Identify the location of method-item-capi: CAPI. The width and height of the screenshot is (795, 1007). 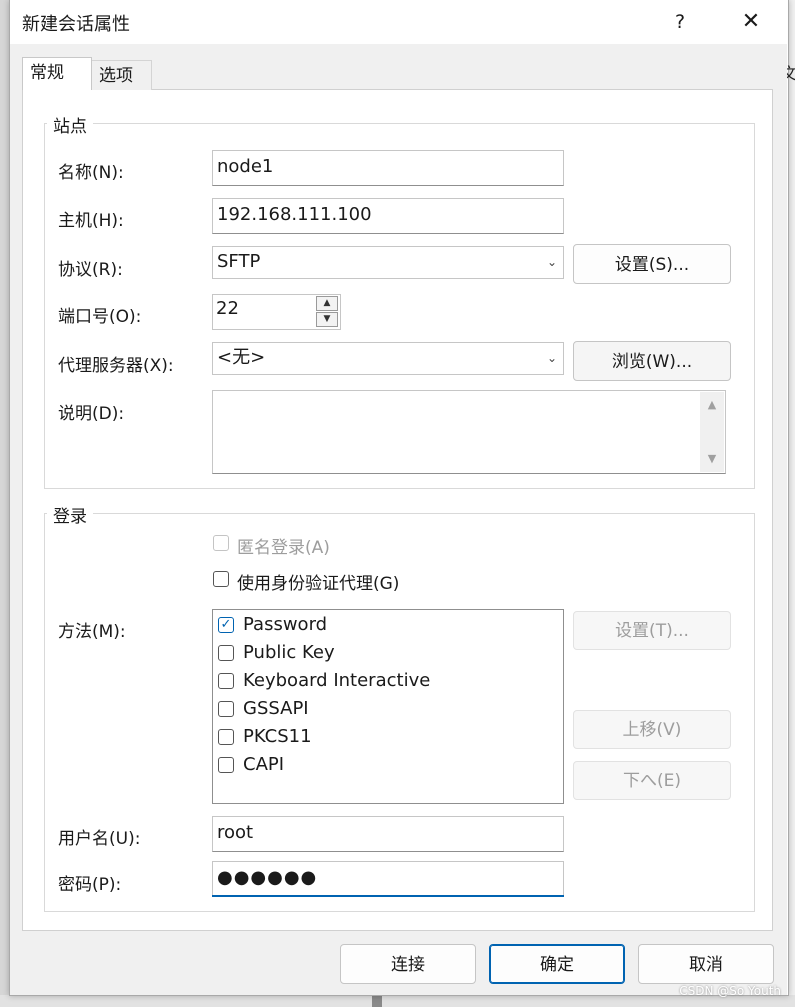
(263, 764).